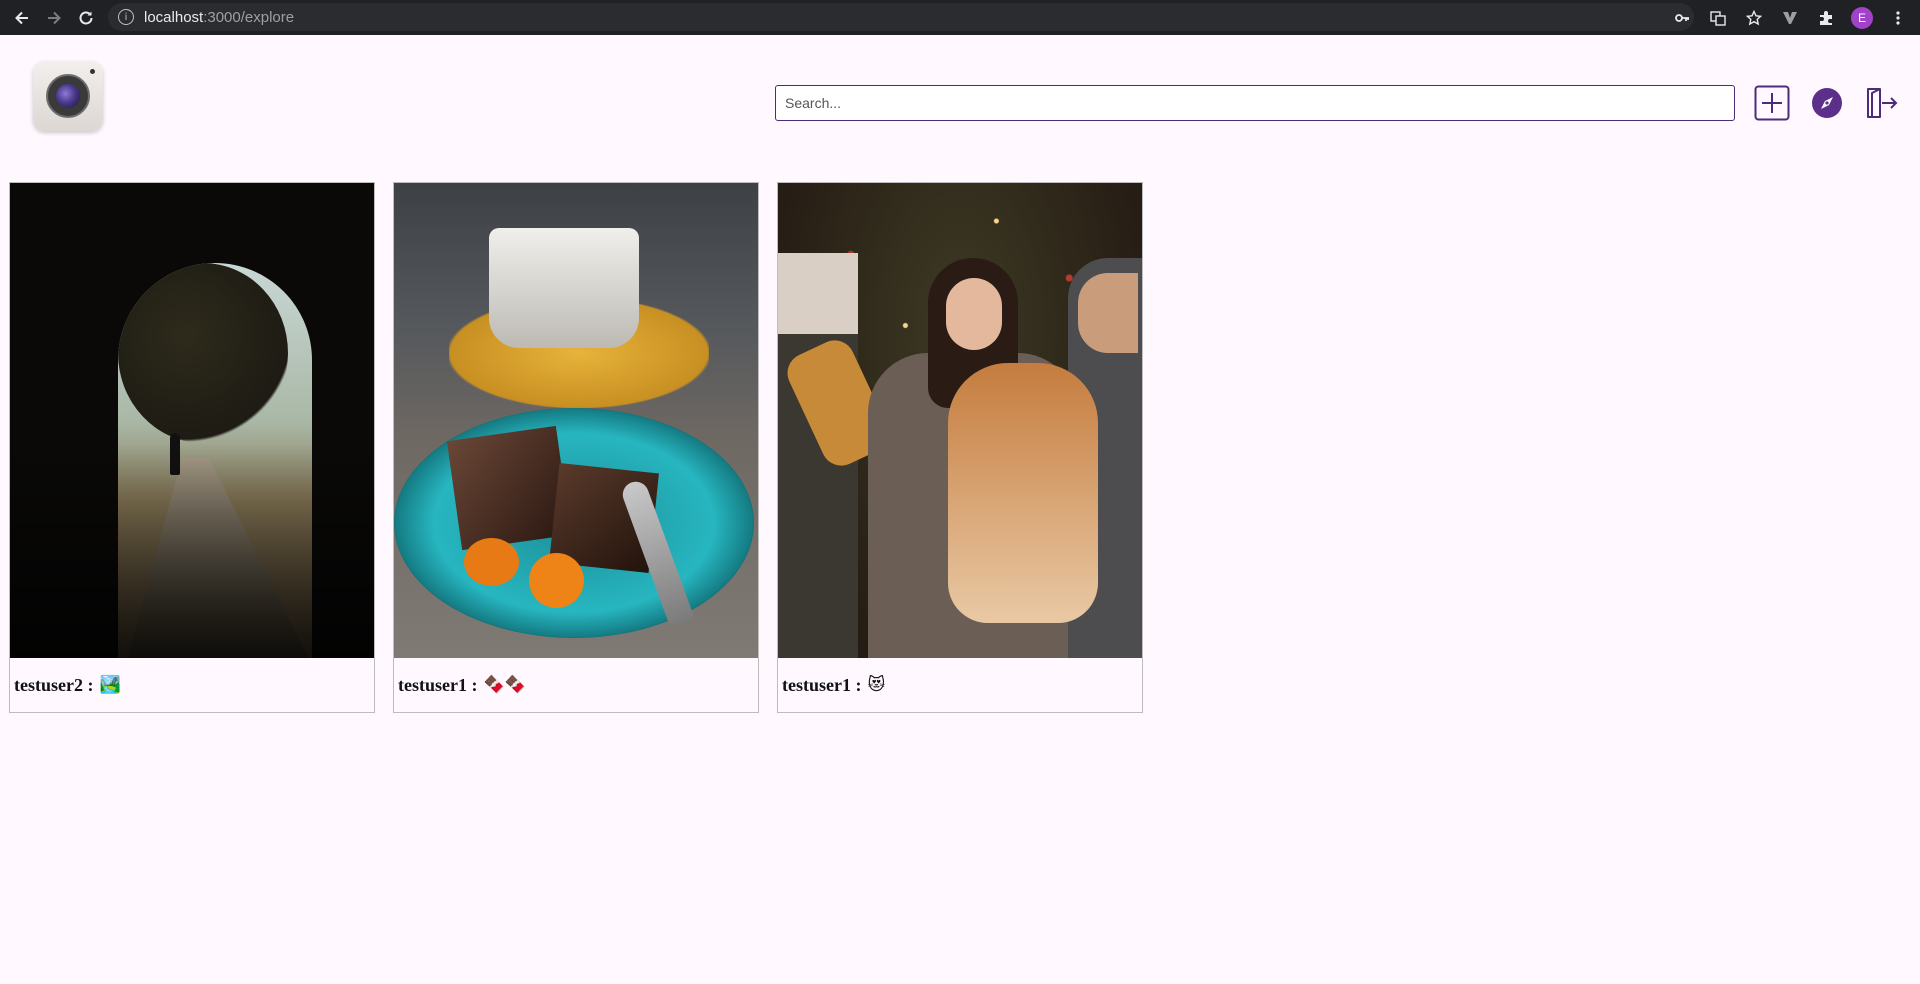  Describe the element at coordinates (203, 353) in the screenshot. I see `photo-tree` at that location.